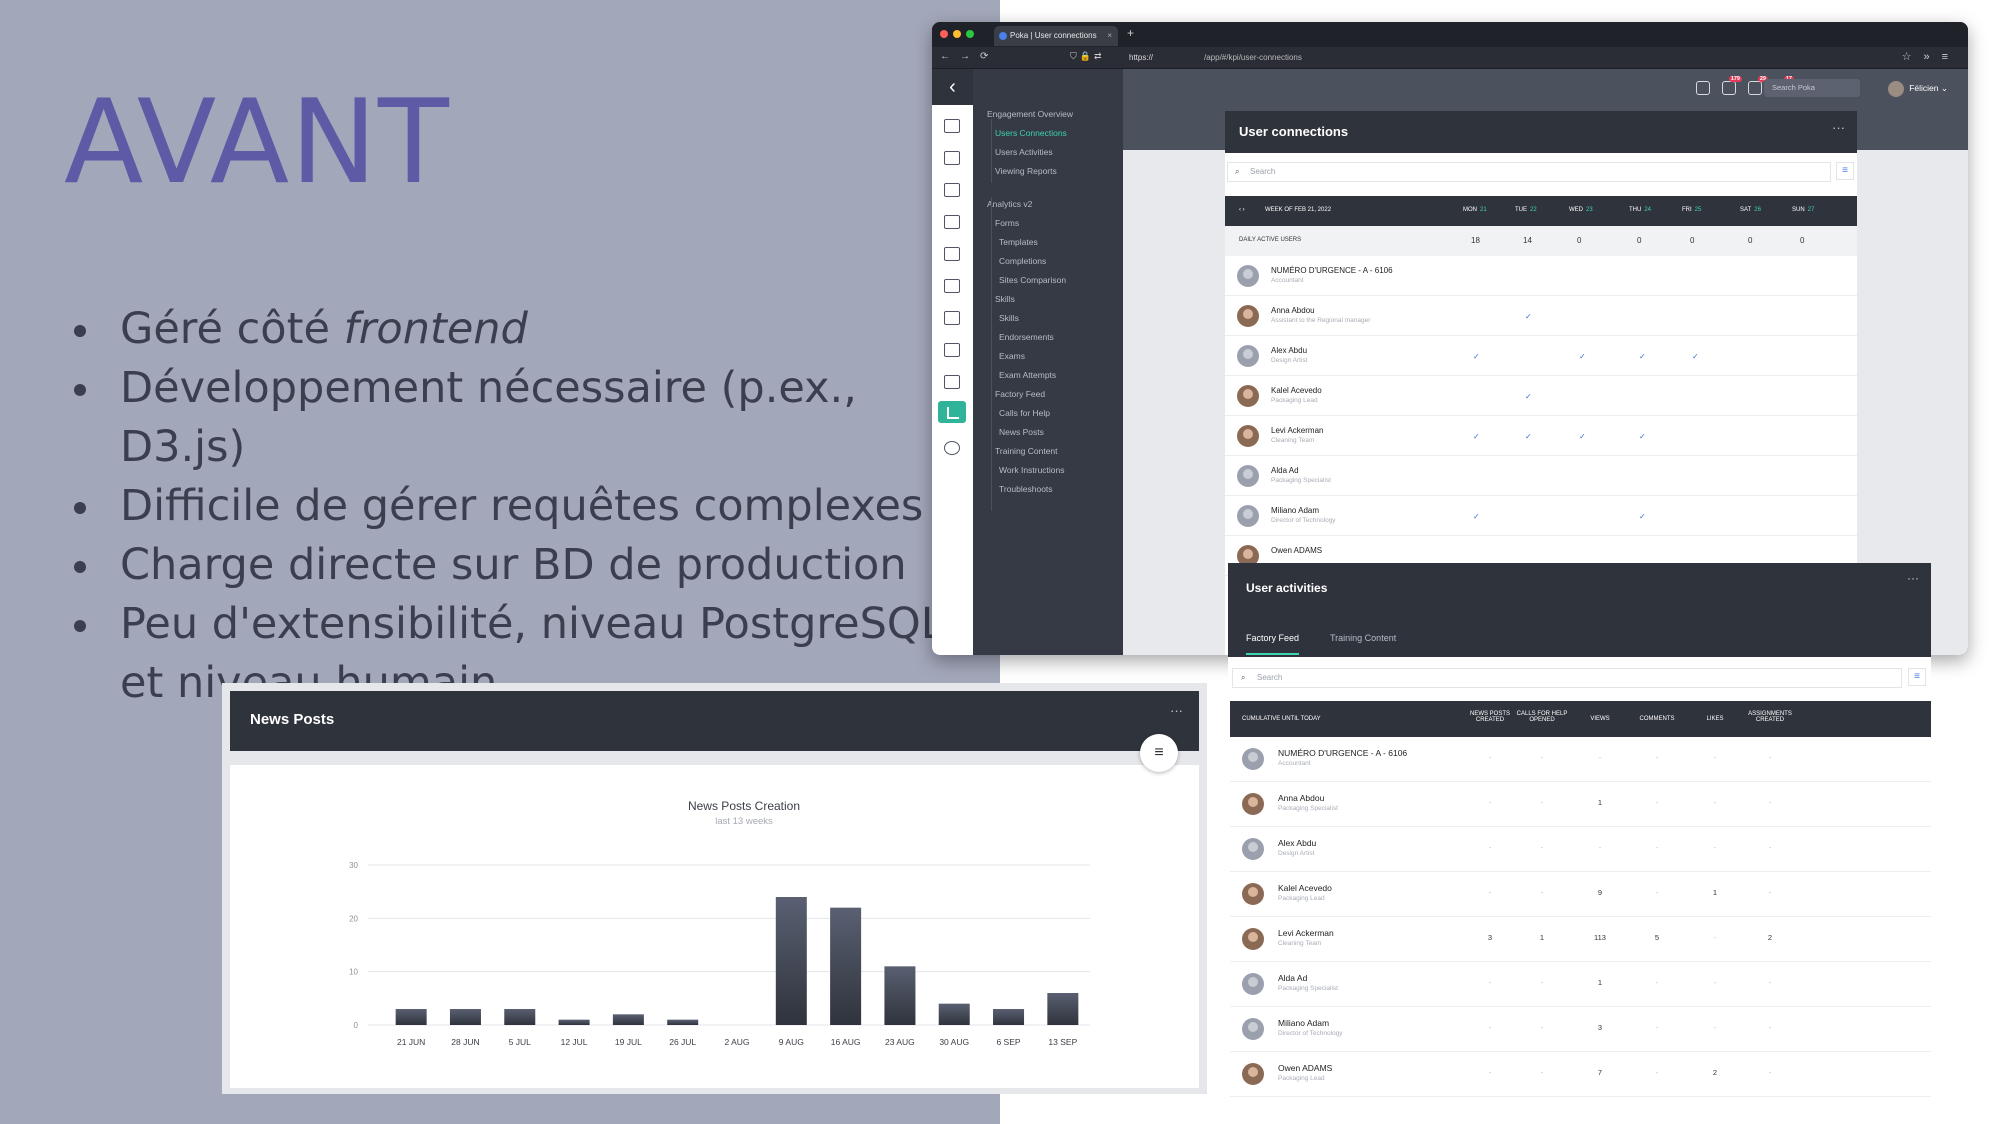  I want to click on users-icon, so click(952, 350).